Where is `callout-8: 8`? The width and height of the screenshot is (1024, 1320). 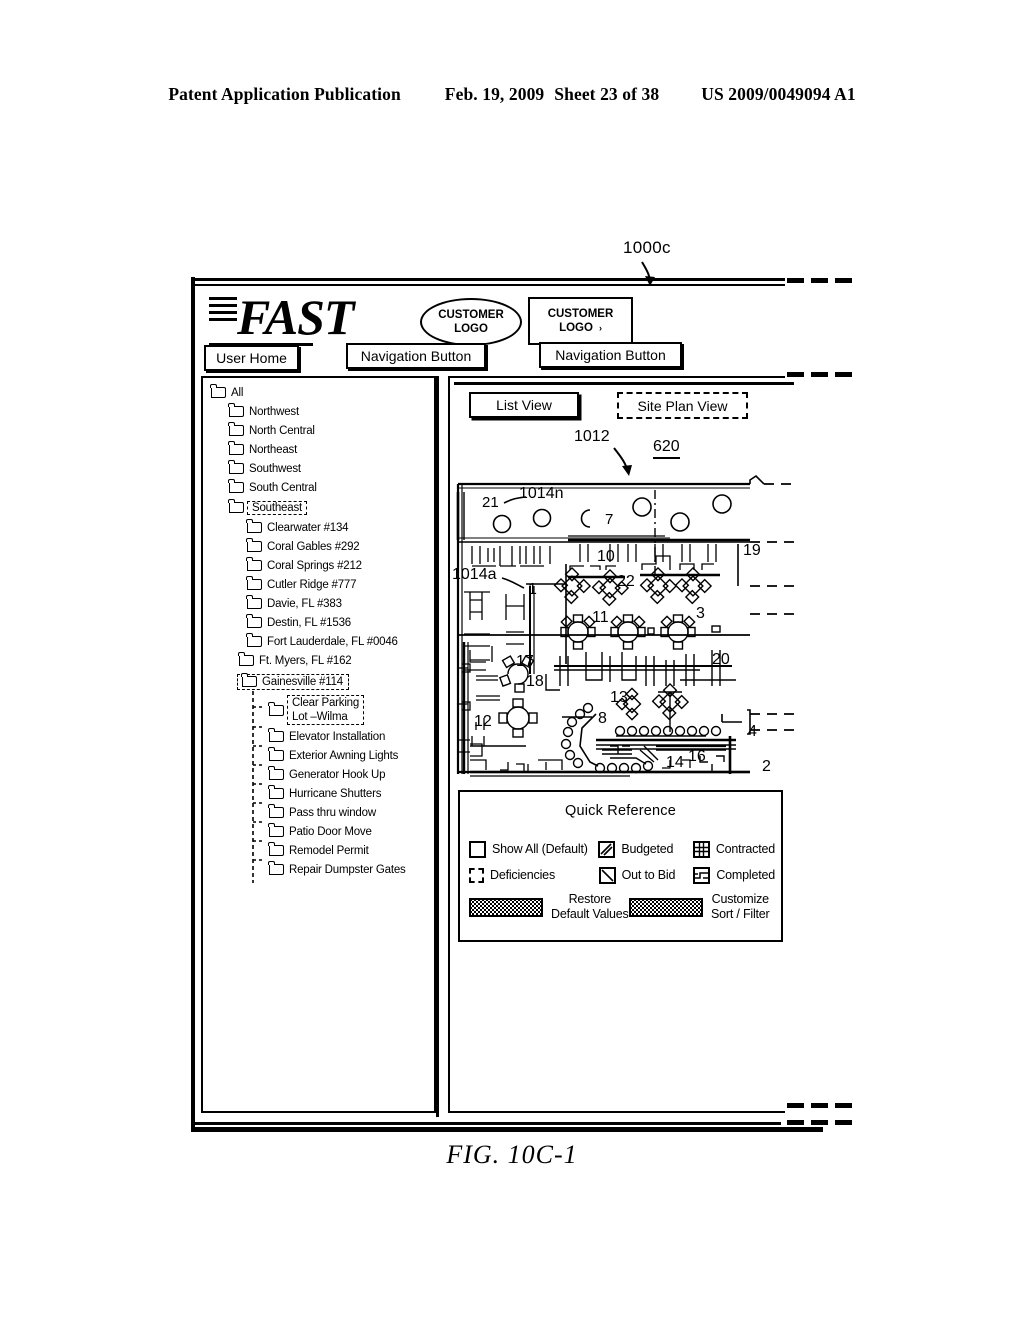
callout-8: 8 is located at coordinates (602, 718).